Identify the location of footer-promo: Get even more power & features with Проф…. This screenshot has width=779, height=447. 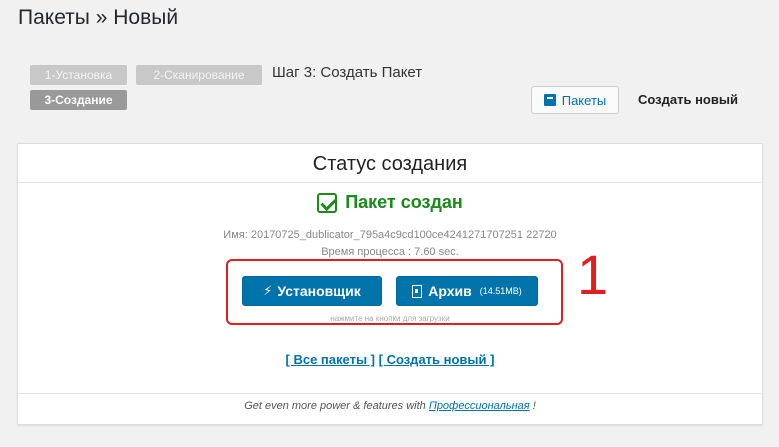
(390, 406).